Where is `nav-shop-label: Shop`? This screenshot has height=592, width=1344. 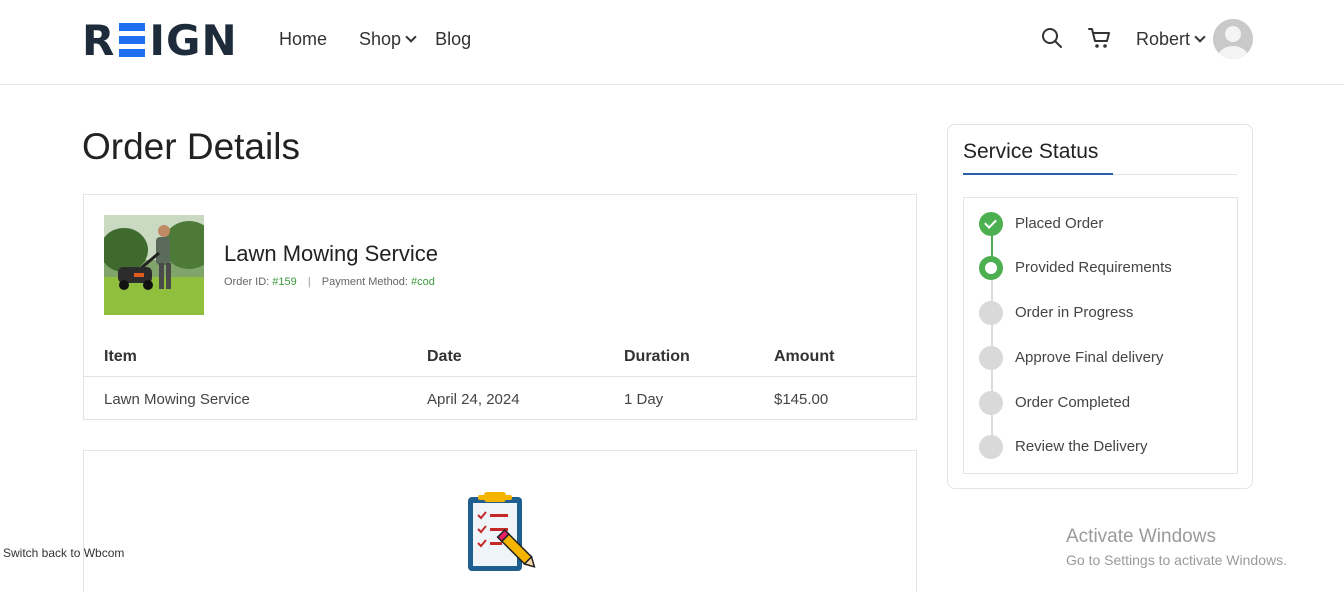
nav-shop-label: Shop is located at coordinates (380, 38).